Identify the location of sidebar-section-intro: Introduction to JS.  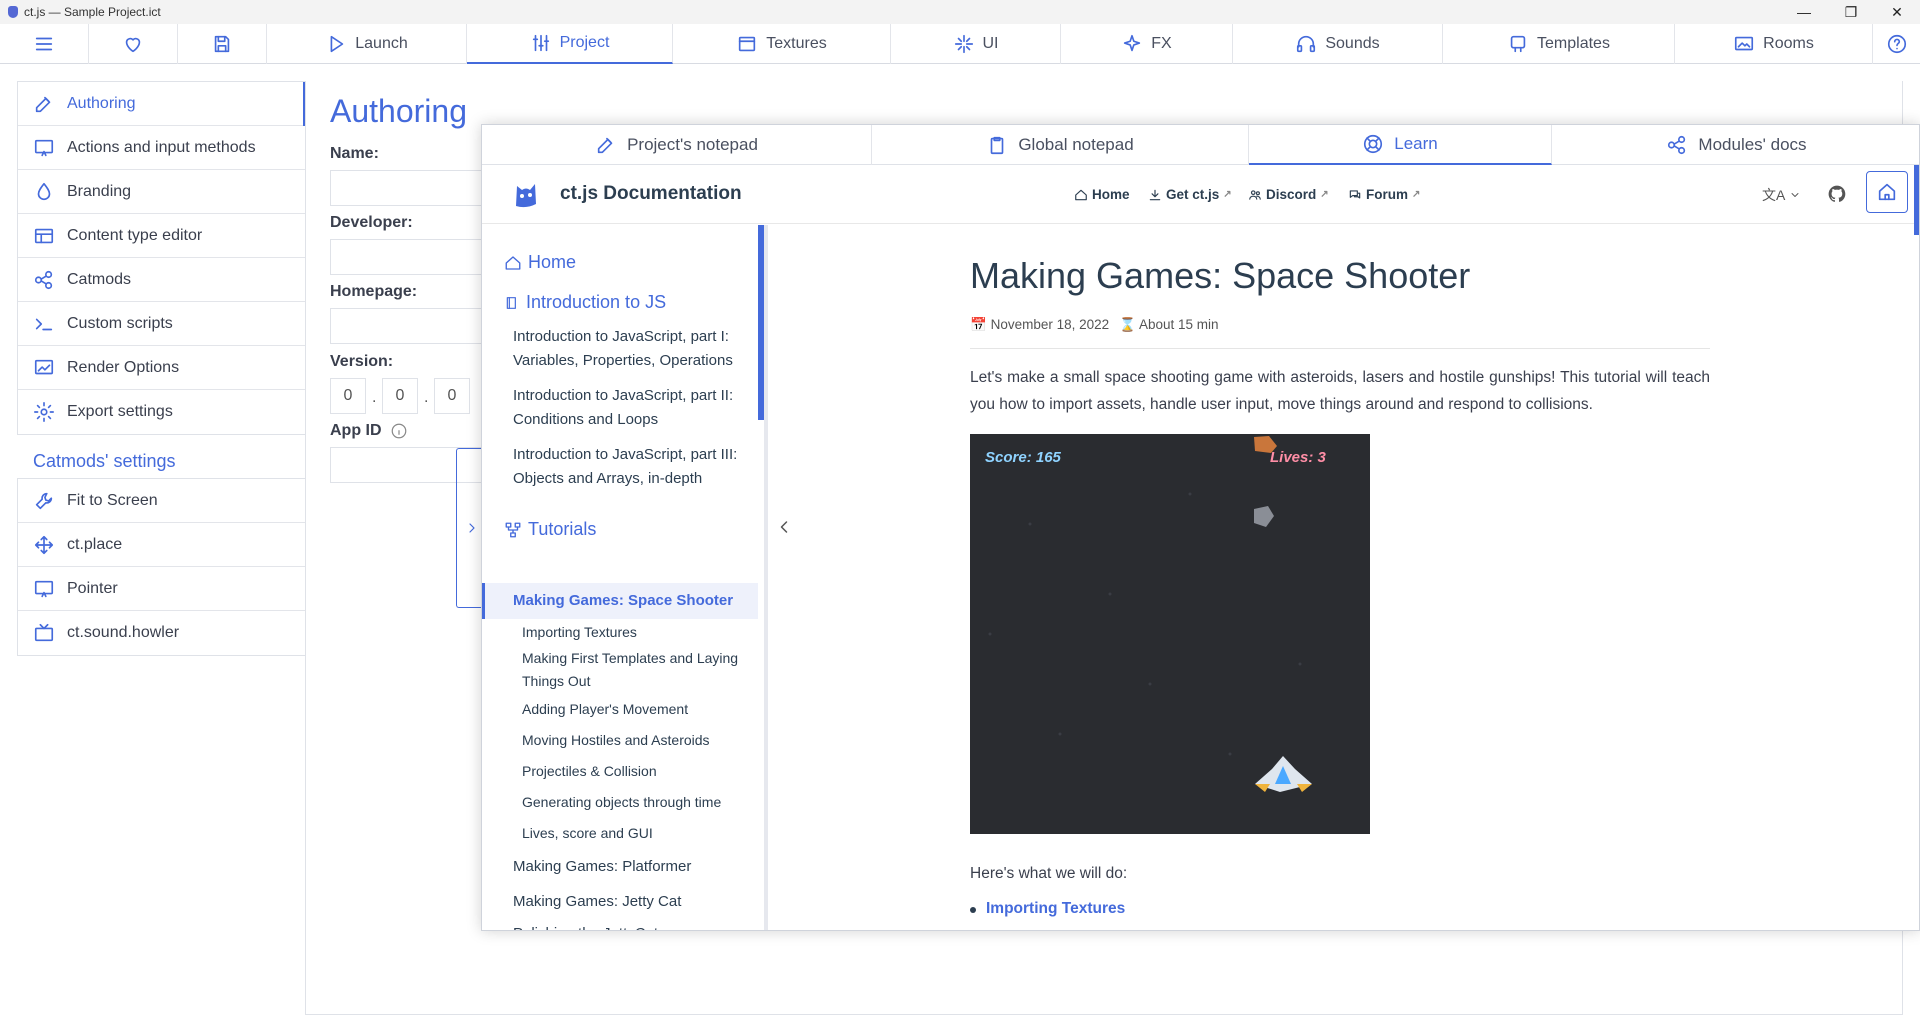
(585, 302).